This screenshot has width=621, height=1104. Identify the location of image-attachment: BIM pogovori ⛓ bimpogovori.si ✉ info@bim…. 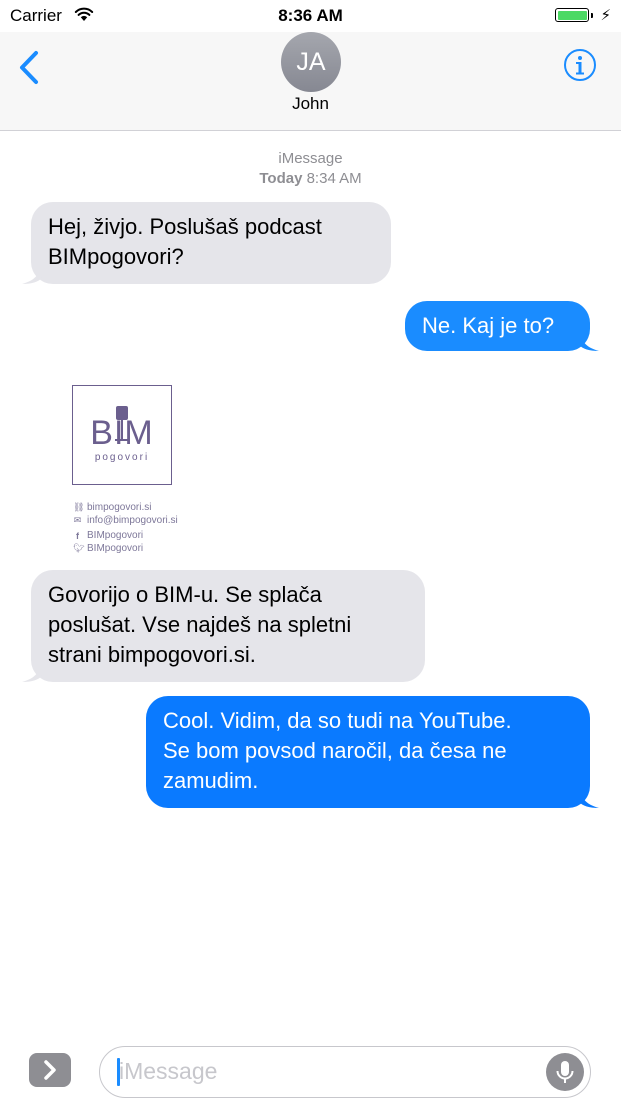
(140, 470).